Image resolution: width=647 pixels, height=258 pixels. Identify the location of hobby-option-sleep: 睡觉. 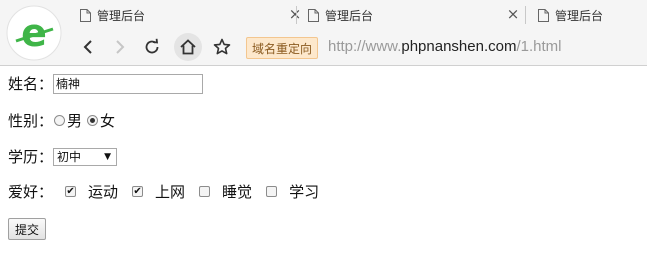
(225, 191).